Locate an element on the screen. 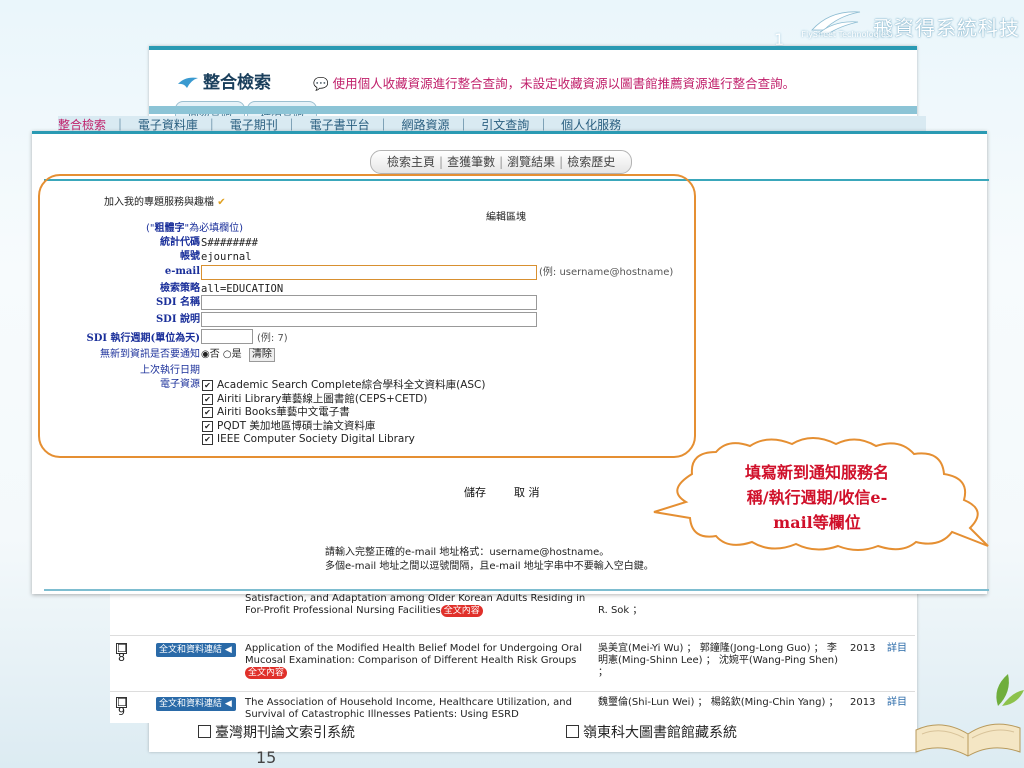 Image resolution: width=1024 pixels, height=768 pixels. tab-browse-results: 瀏覽結果 is located at coordinates (531, 162).